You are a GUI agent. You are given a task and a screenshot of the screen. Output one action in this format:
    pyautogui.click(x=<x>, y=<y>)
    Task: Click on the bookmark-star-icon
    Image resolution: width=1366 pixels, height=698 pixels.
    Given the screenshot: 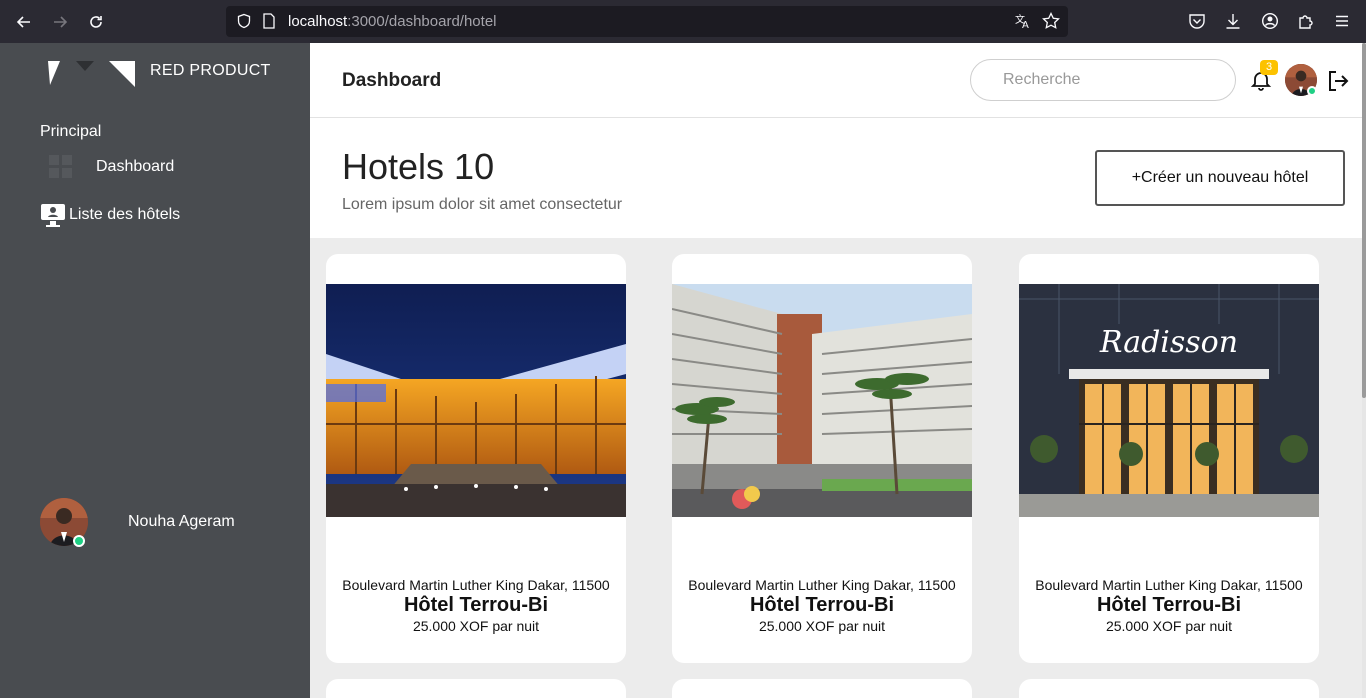 What is the action you would take?
    pyautogui.click(x=1051, y=23)
    